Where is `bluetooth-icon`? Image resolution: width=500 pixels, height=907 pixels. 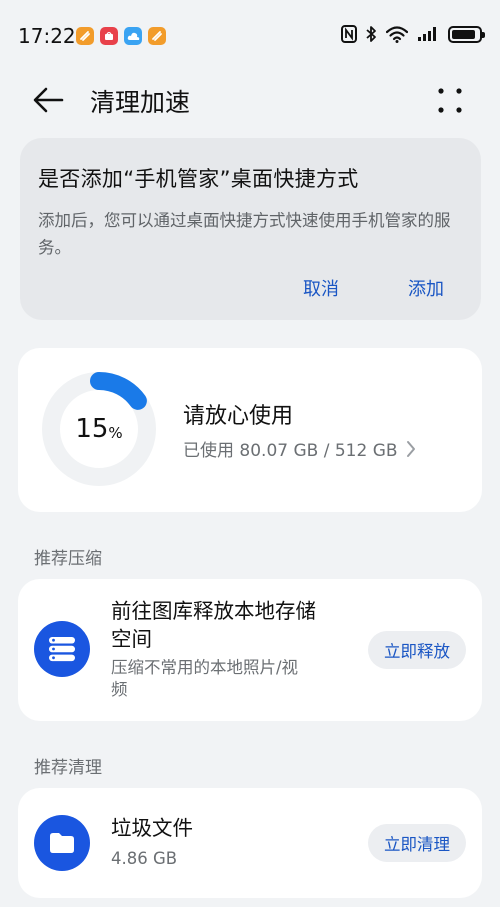
bluetooth-icon is located at coordinates (371, 34).